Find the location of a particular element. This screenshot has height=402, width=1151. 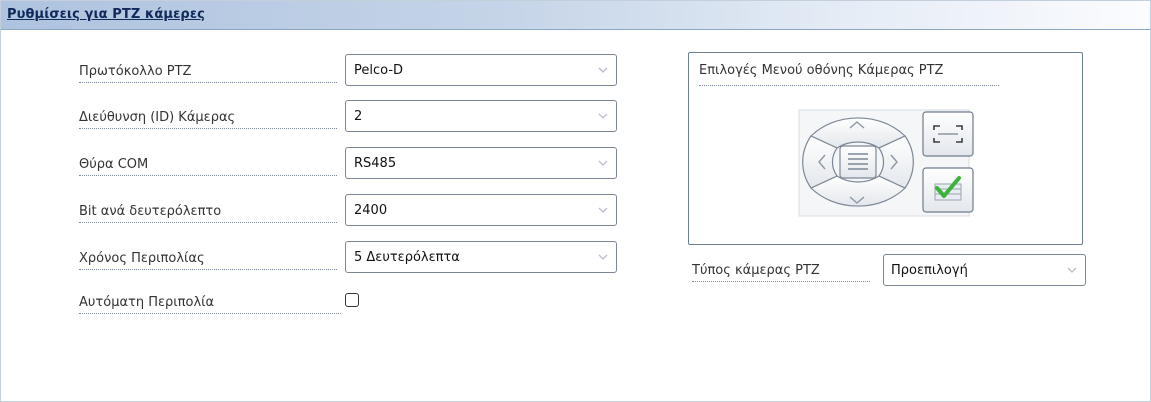

patrol-time-value: 5 Δευτερόλεπτα is located at coordinates (407, 257).